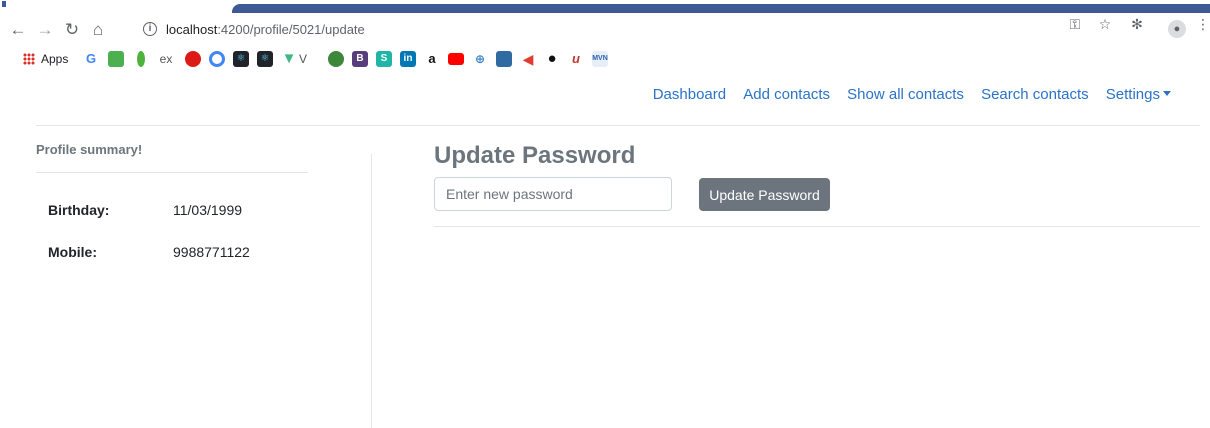 The image size is (1210, 428). I want to click on bookmark-green-icon, so click(116, 59).